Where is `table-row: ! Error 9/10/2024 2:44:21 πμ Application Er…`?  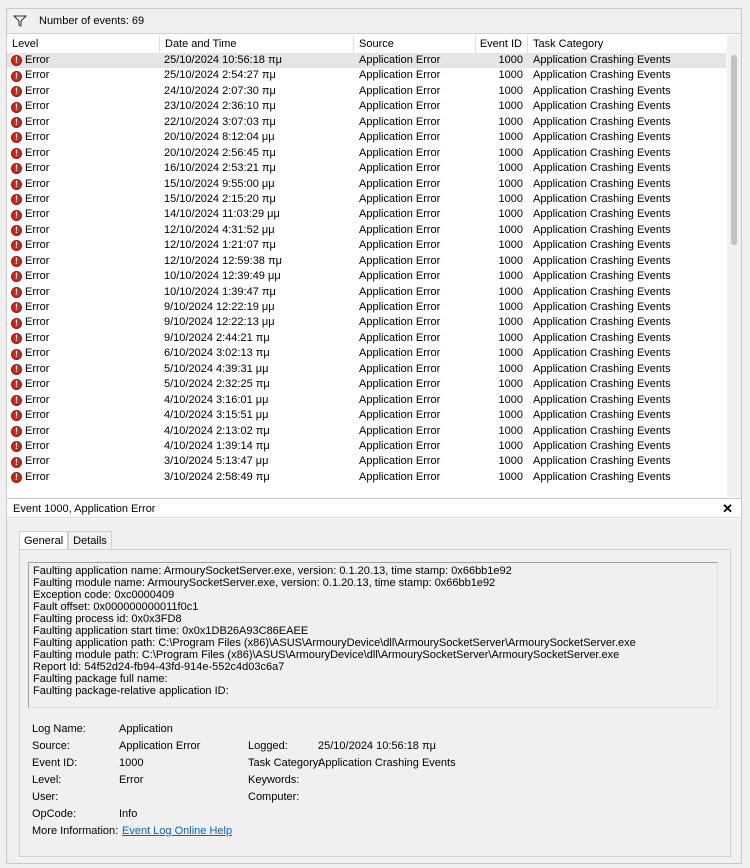 table-row: ! Error 9/10/2024 2:44:21 πμ Application Er… is located at coordinates (366, 338).